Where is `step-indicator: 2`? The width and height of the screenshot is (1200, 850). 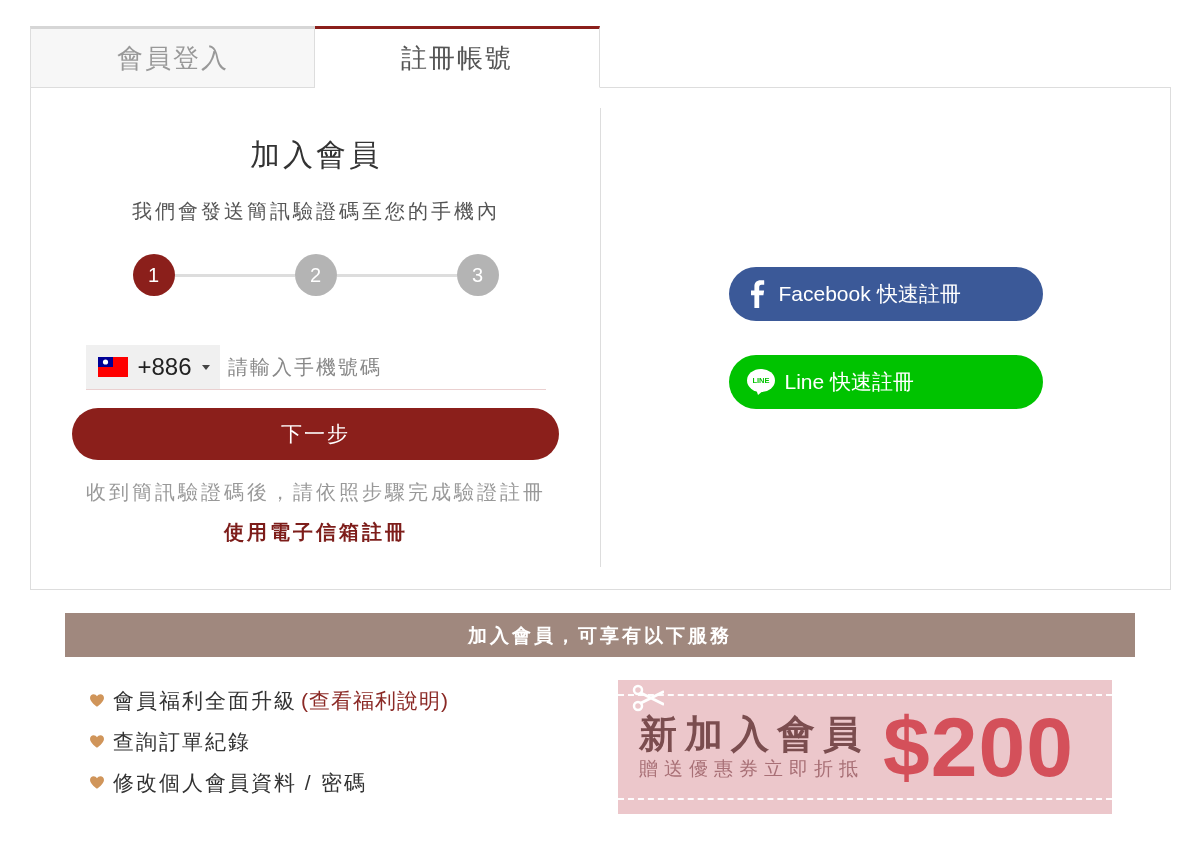
step-indicator: 2 is located at coordinates (315, 275).